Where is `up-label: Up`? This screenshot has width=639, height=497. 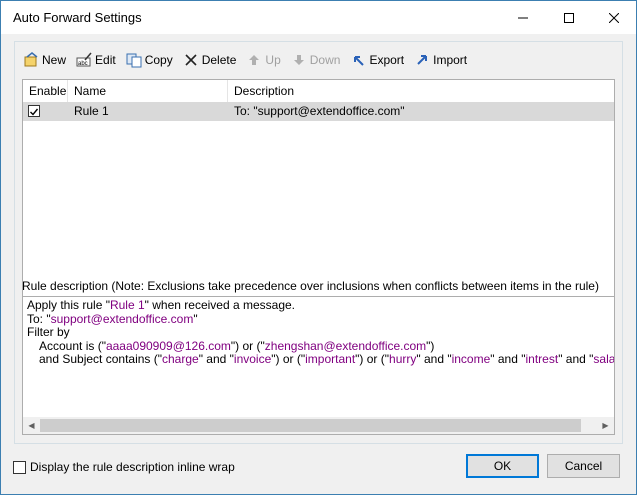
up-label: Up is located at coordinates (273, 60).